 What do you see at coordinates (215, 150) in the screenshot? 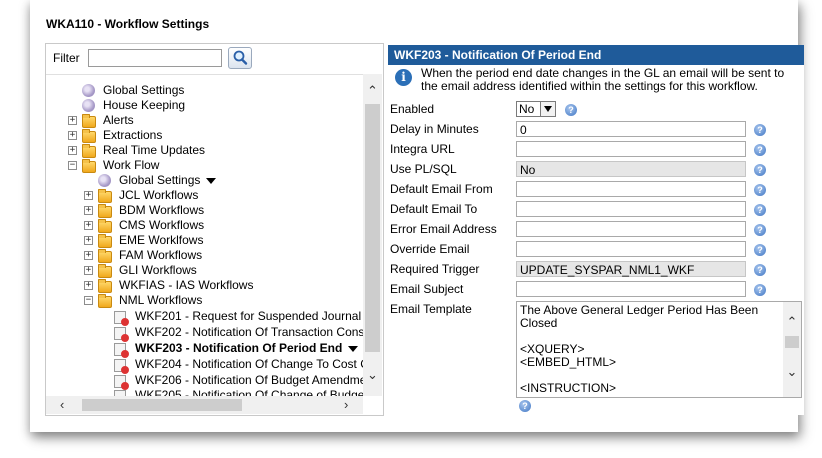
I see `tree-item-real-time-updates: + Real Time Updates` at bounding box center [215, 150].